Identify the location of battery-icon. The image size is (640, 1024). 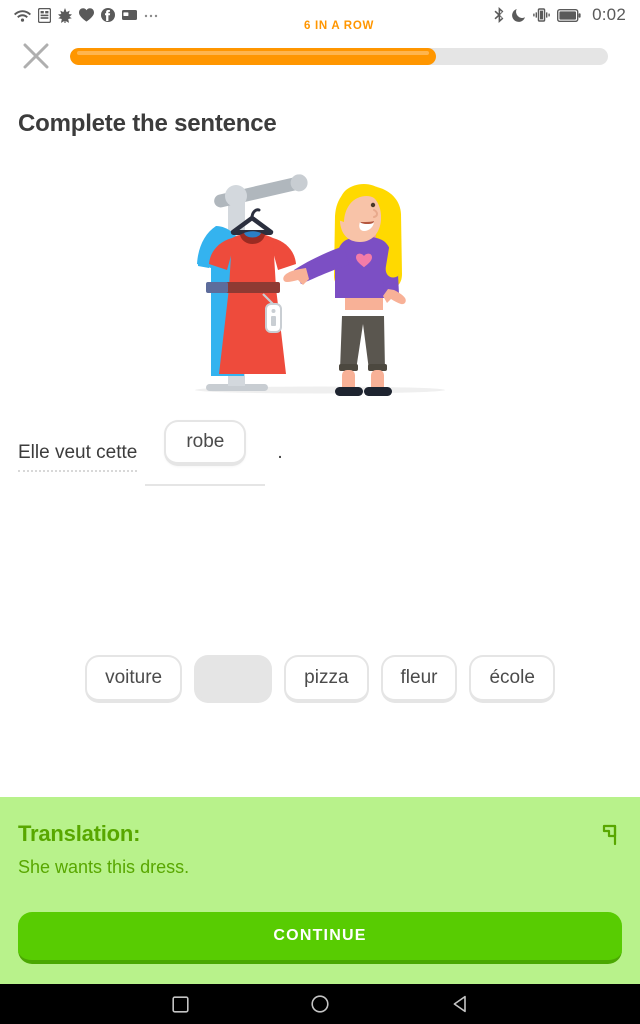
(569, 15).